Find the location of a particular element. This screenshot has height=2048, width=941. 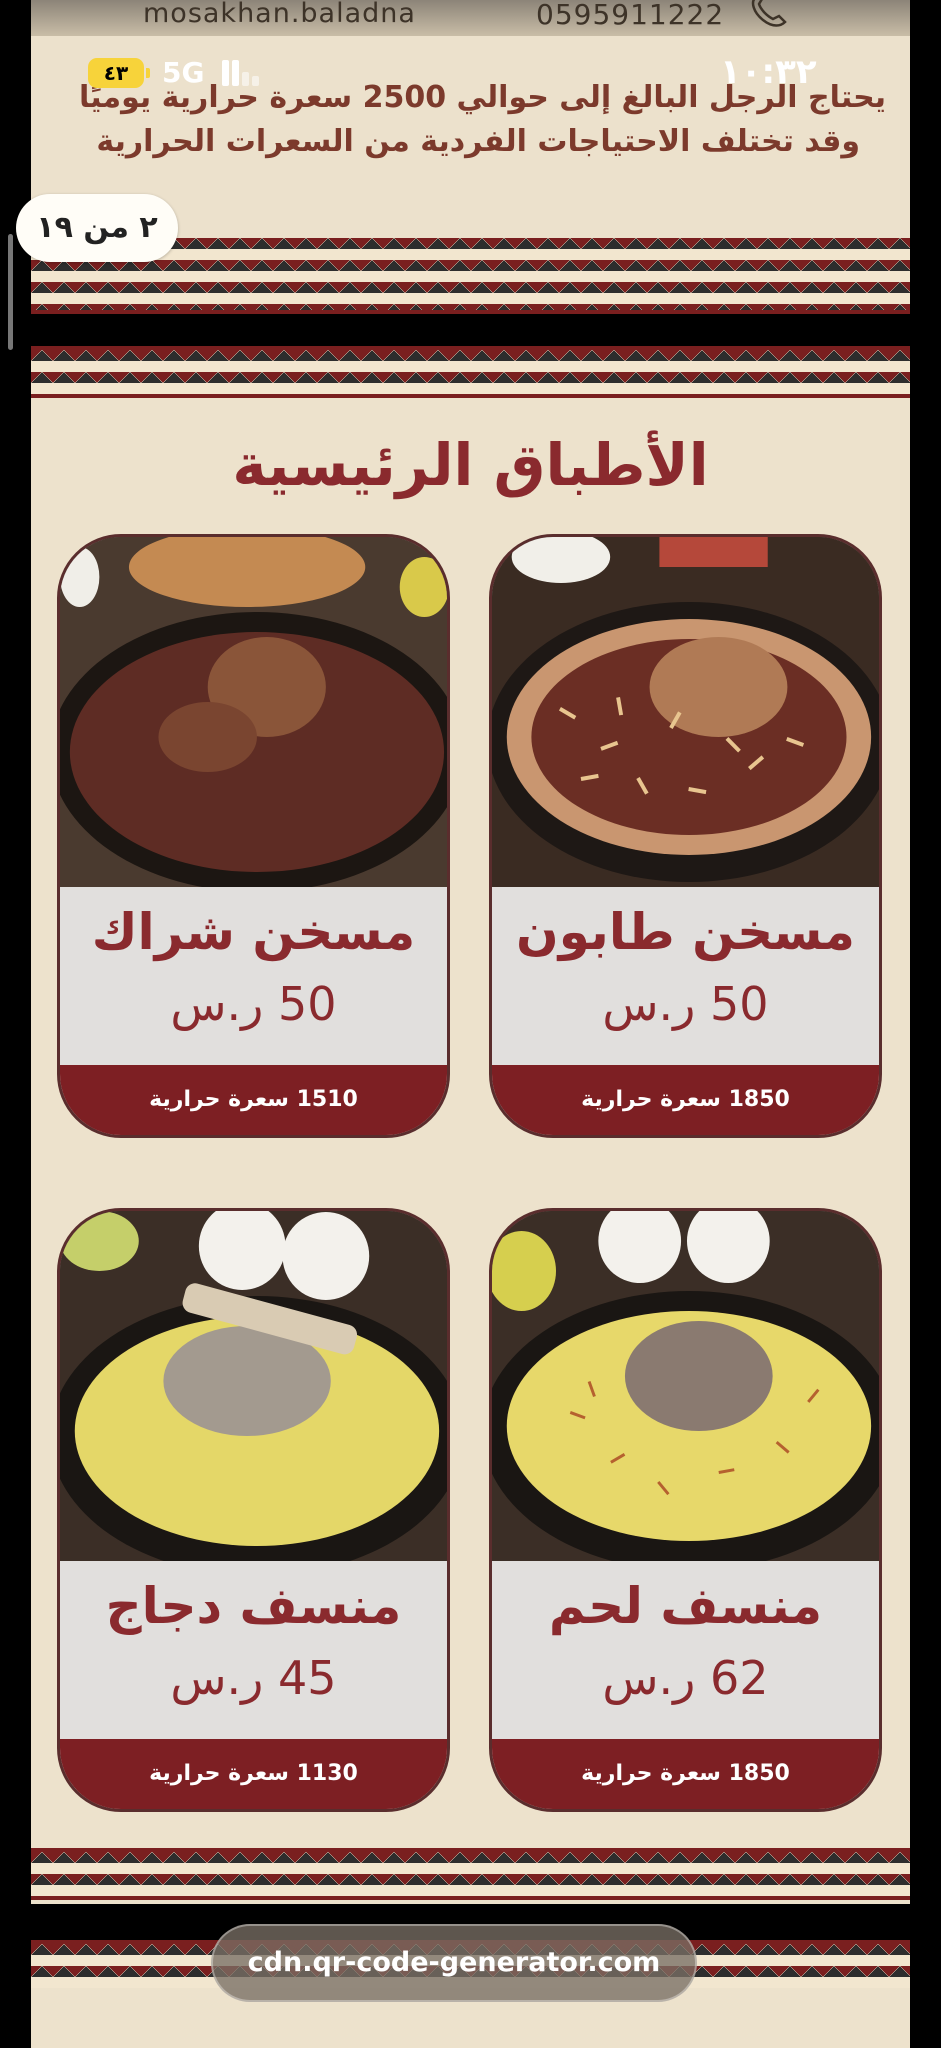

menu-item-card: منسف دجاج 45 ر.س 1130 سعرة حرارية is located at coordinates (253, 1510).